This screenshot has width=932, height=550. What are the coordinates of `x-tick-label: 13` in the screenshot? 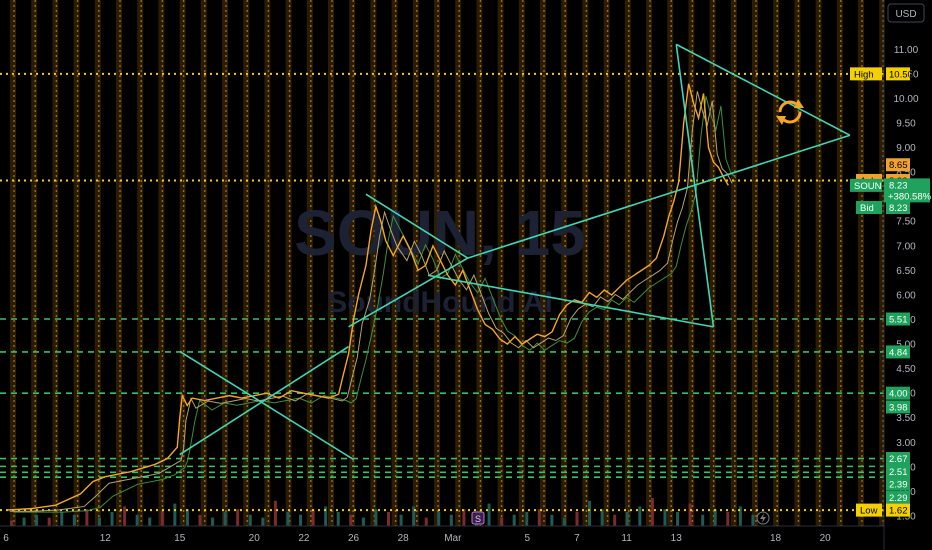 It's located at (677, 538).